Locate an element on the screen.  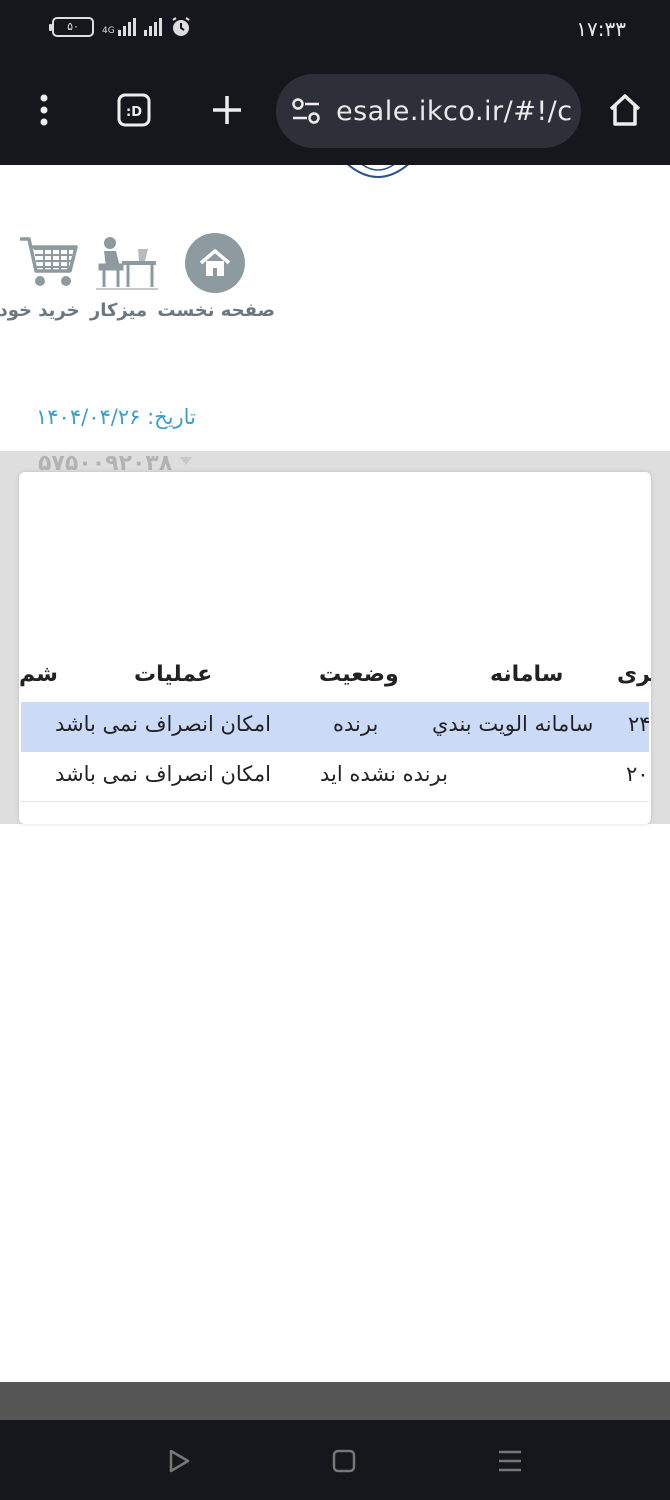
url-bar: esale.ikco.ir/#!/c is located at coordinates (428, 111).